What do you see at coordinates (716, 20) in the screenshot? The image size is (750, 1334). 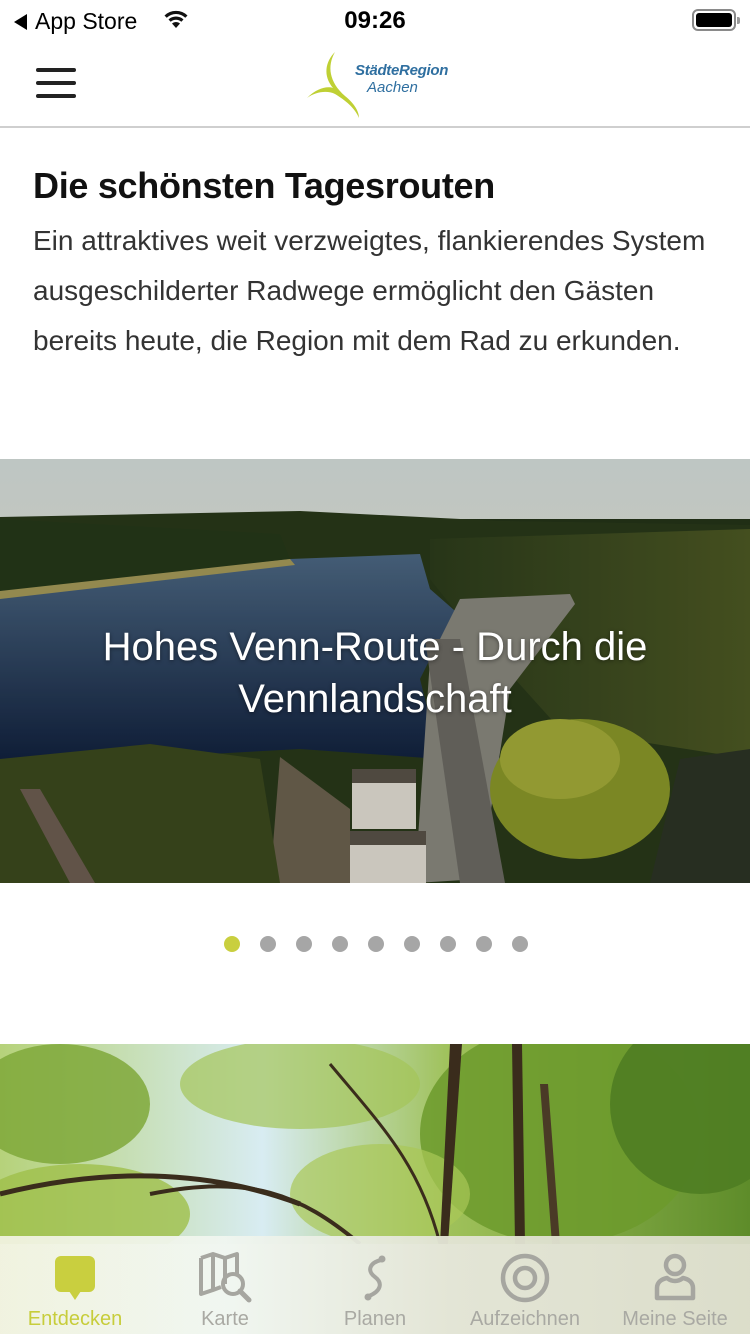 I see `battery-full-icon` at bounding box center [716, 20].